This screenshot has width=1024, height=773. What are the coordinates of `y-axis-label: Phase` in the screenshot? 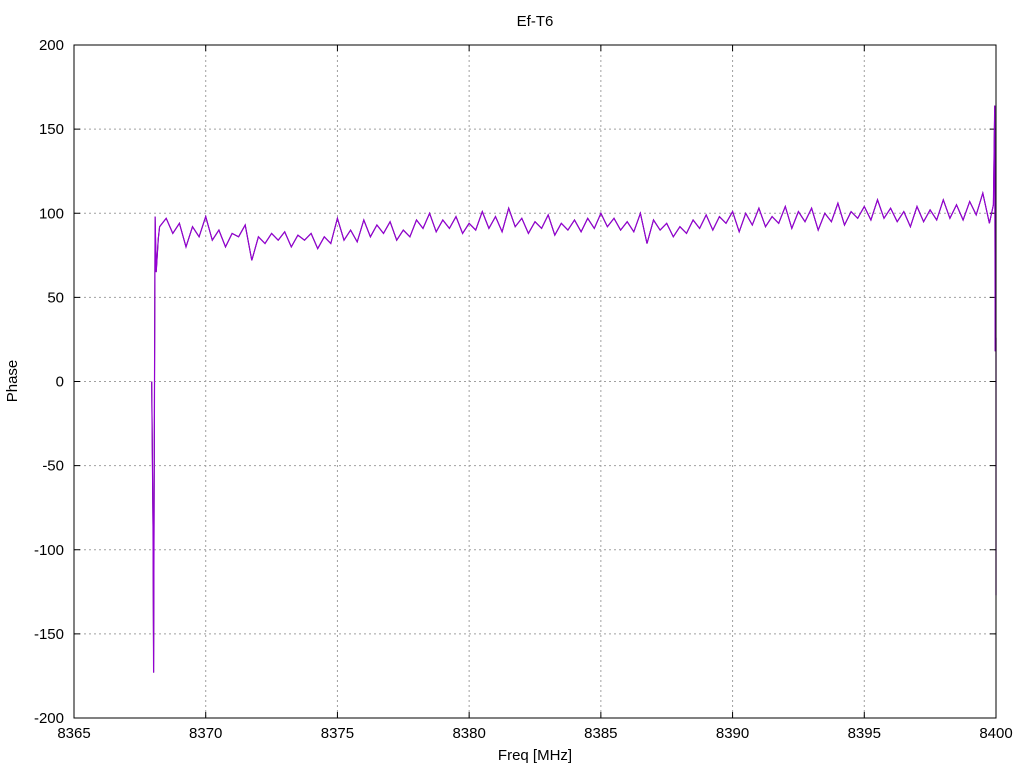 It's located at (12, 381).